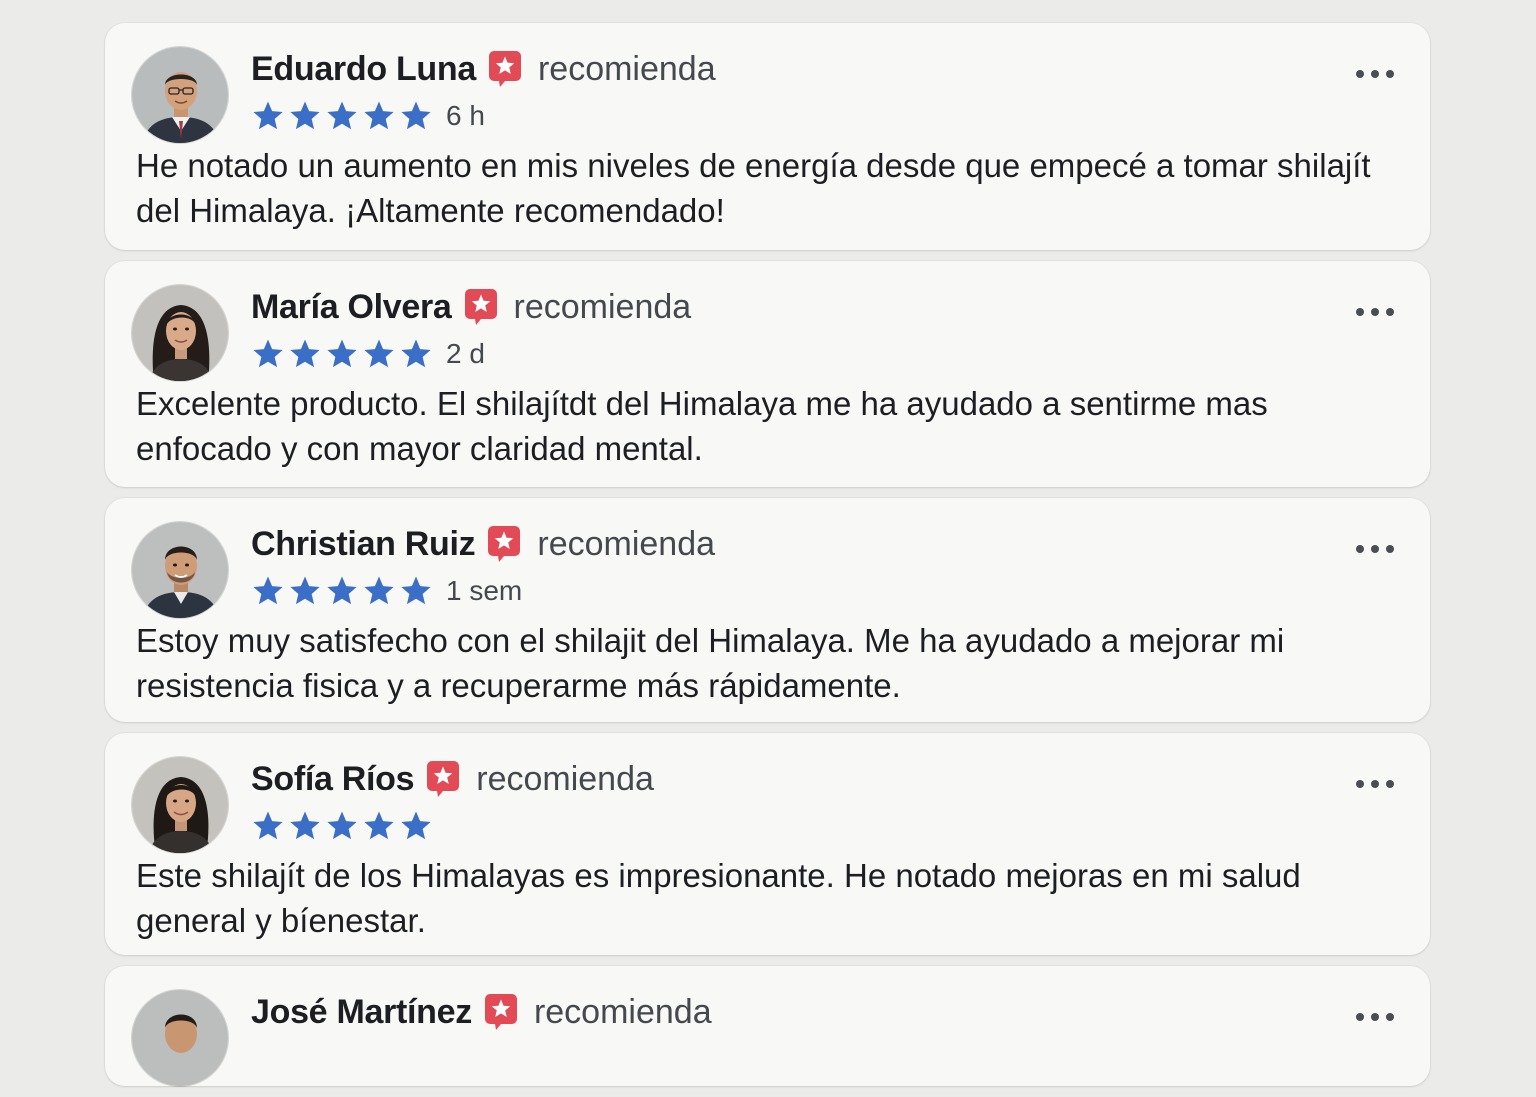 The height and width of the screenshot is (1097, 1536). What do you see at coordinates (333, 779) in the screenshot?
I see `reviewer-name: Sofía Ríos` at bounding box center [333, 779].